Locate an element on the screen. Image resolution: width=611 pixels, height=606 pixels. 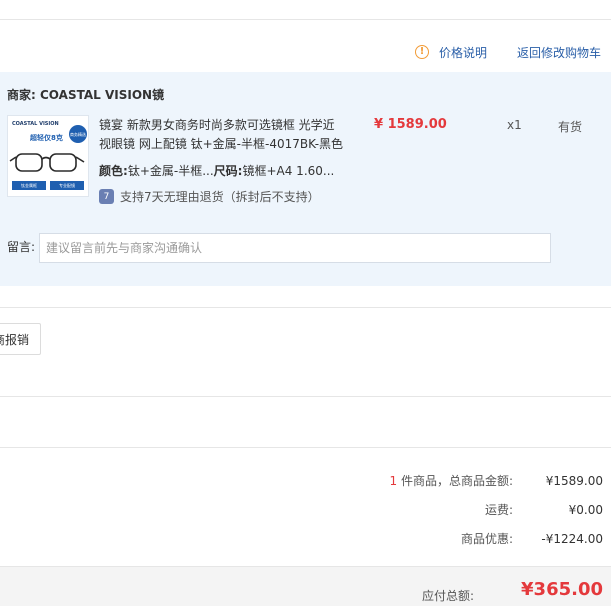
total-bar: 应付总额: ¥365.00 is located at coordinates (305, 586).